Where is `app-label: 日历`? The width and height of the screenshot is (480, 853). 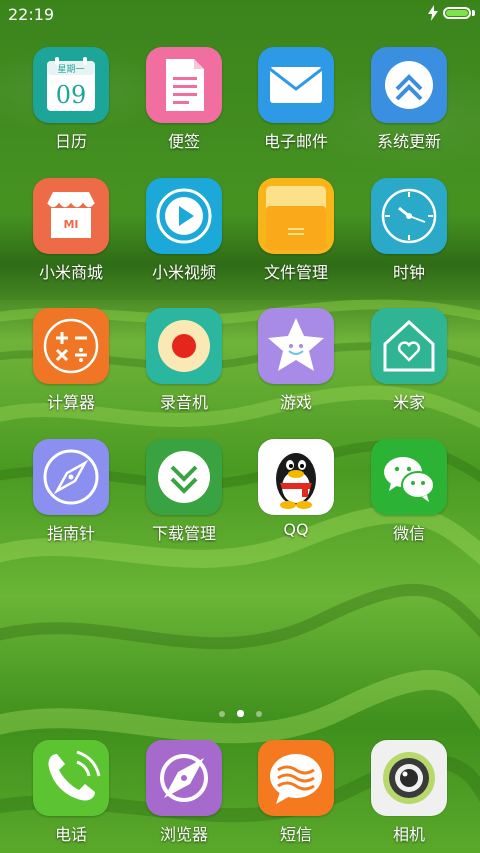 app-label: 日历 is located at coordinates (70, 141).